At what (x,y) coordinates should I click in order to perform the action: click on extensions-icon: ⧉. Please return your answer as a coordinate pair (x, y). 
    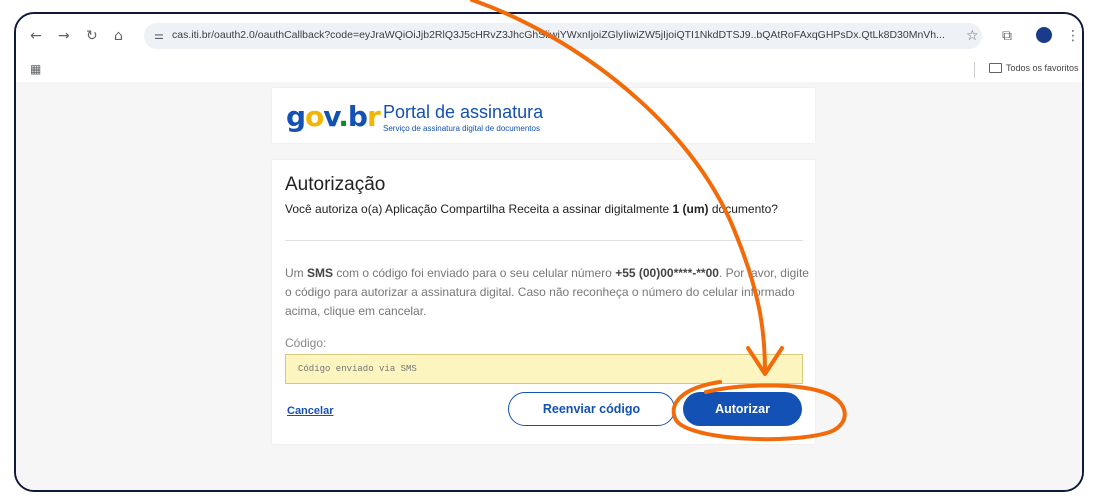
    Looking at the image, I should click on (1007, 36).